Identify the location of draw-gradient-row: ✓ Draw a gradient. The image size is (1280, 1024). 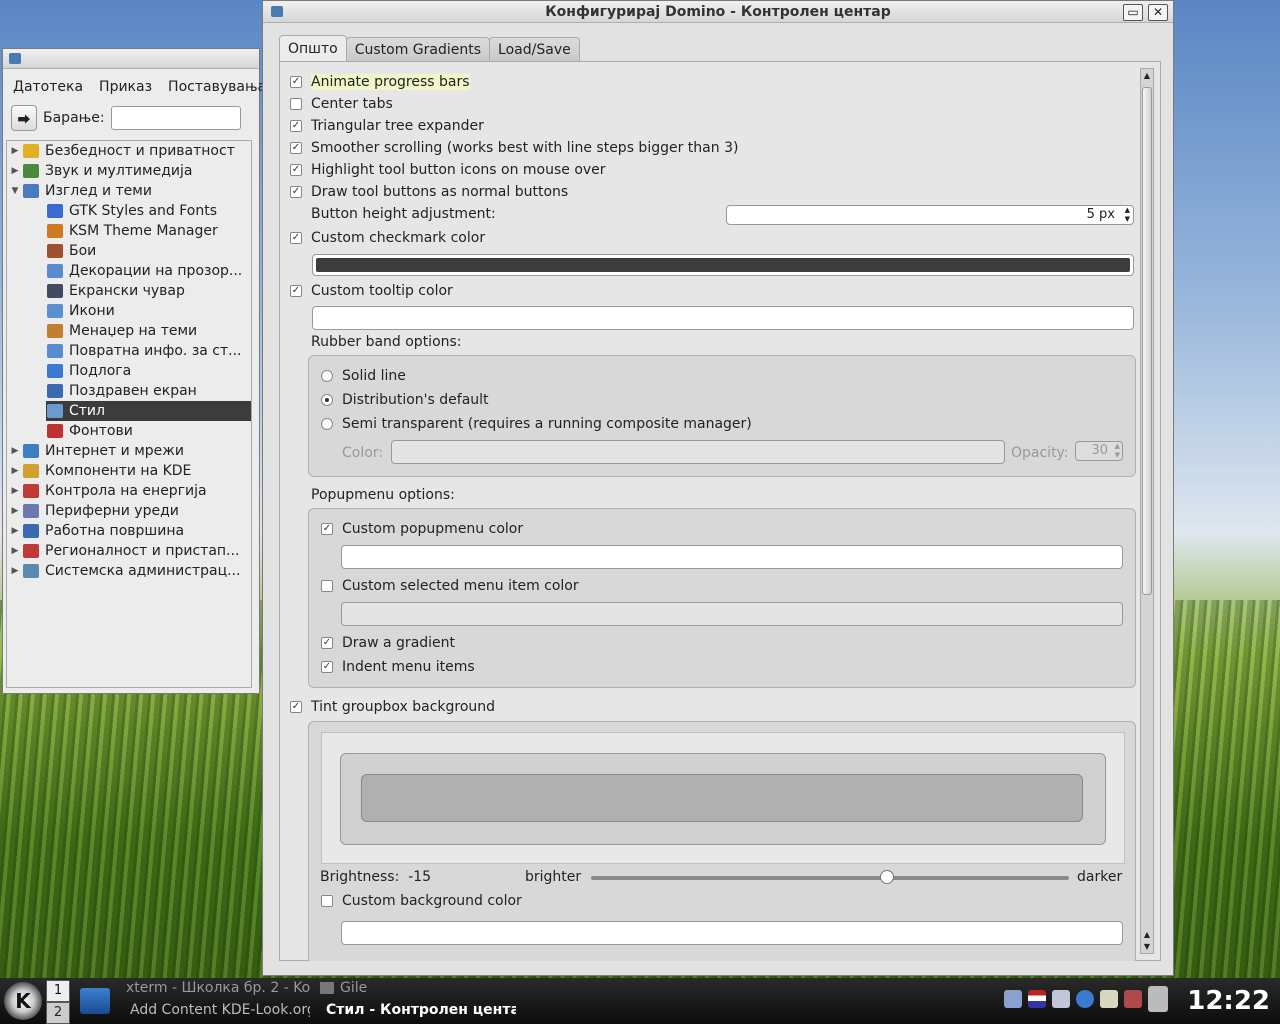
(388, 643).